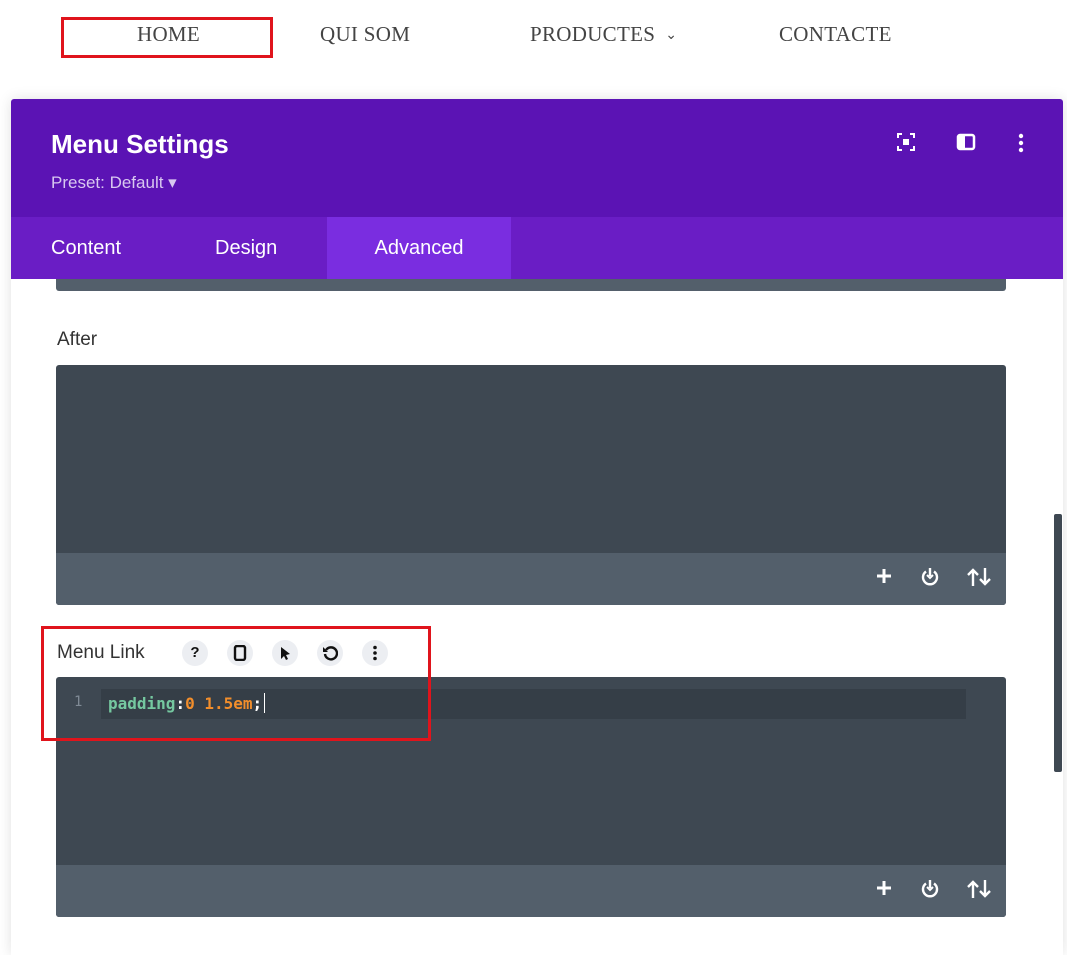 This screenshot has width=1067, height=955. I want to click on previous-editor-toolbar, so click(531, 285).